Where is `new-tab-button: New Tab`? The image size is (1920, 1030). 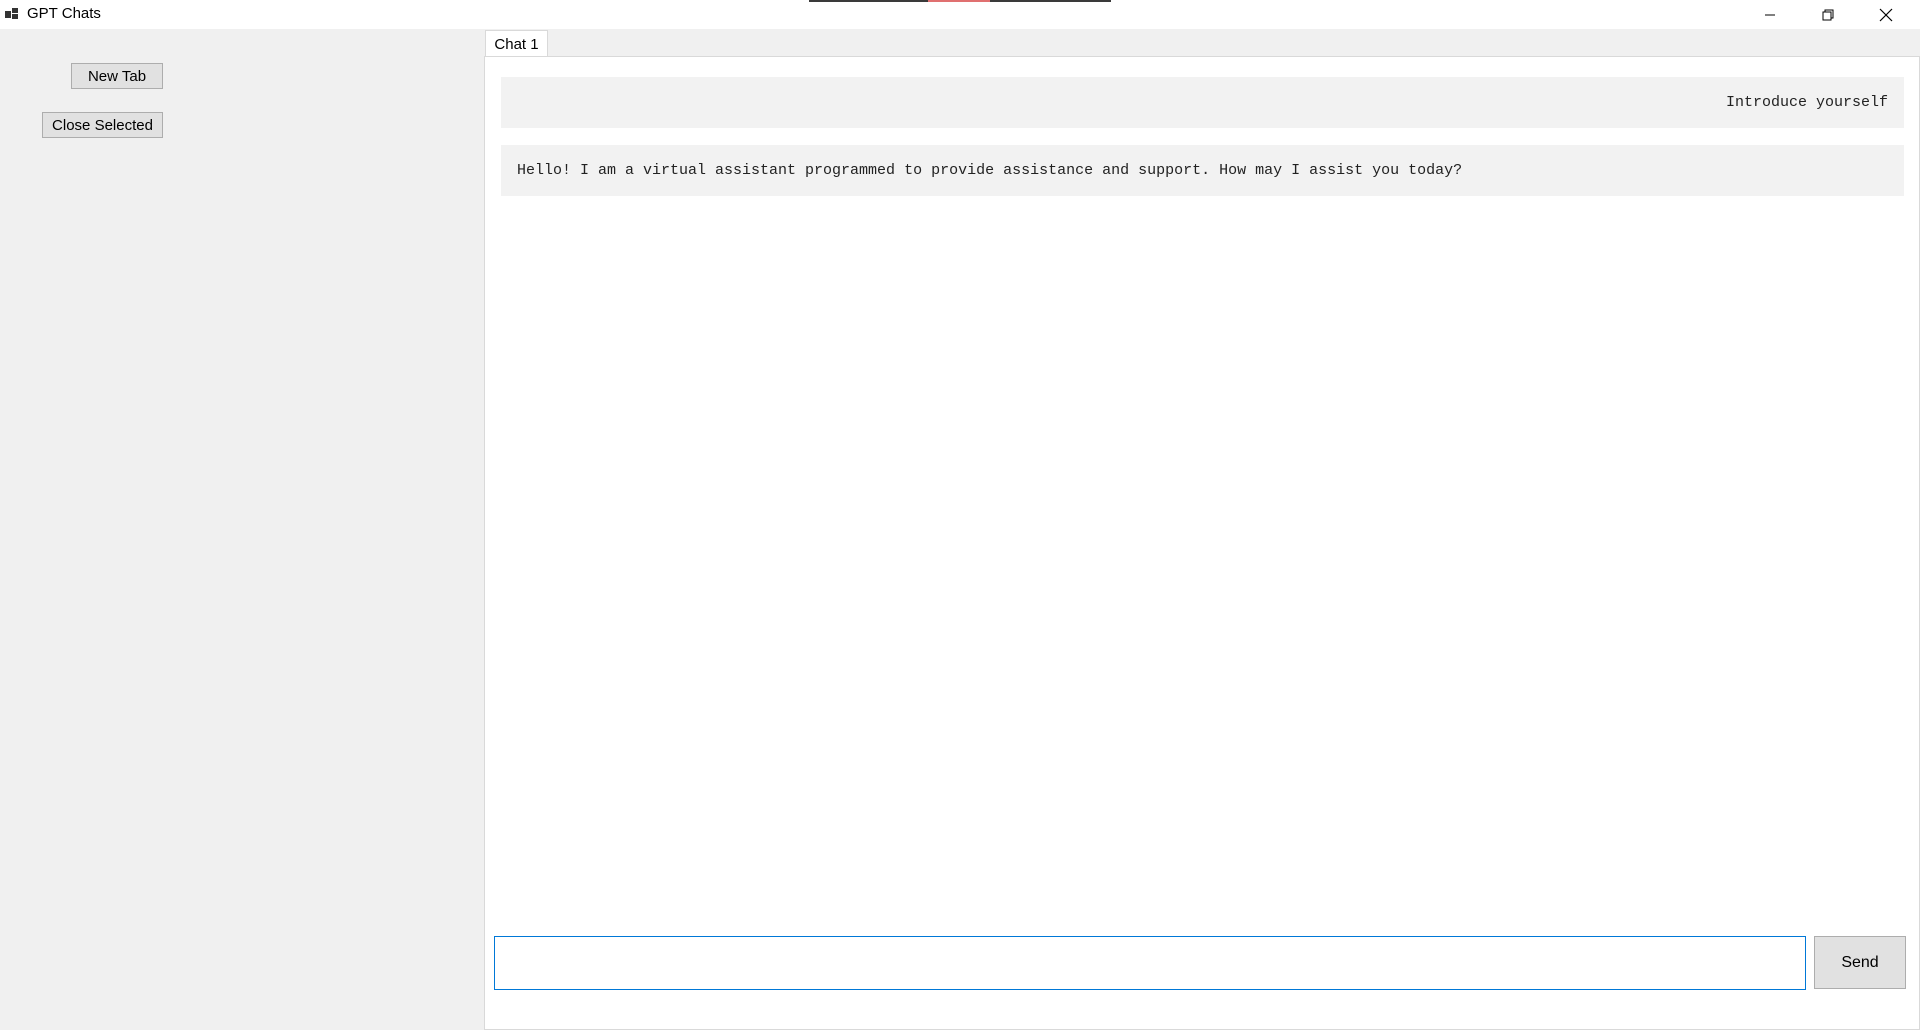 new-tab-button: New Tab is located at coordinates (117, 76).